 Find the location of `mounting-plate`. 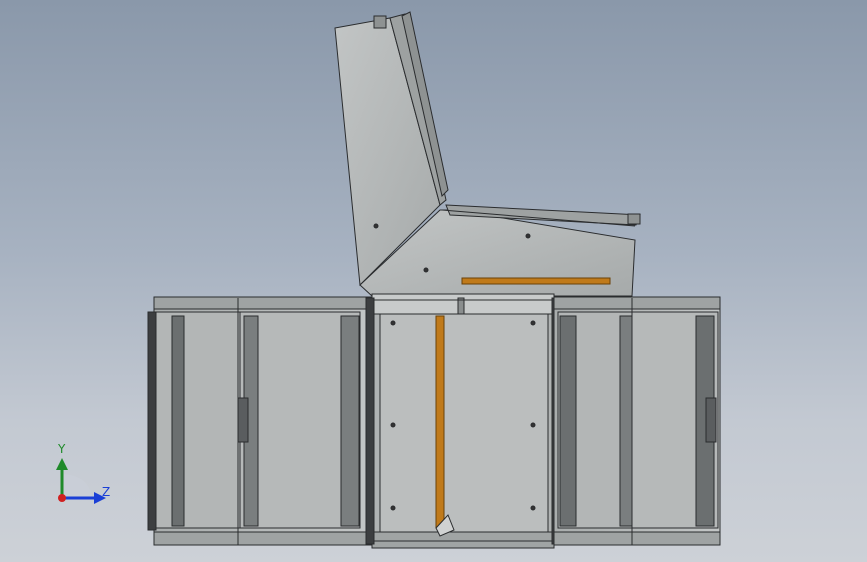

mounting-plate is located at coordinates (464, 423).